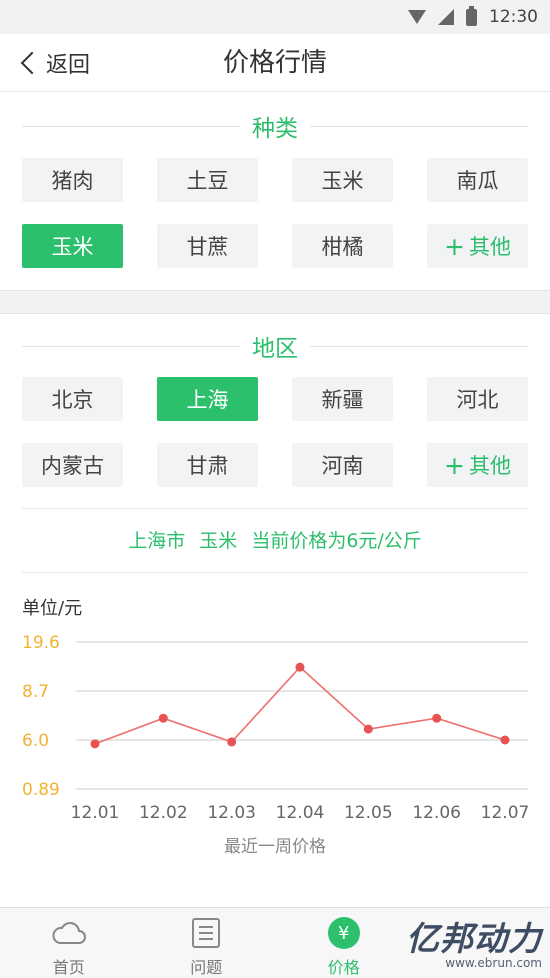 The width and height of the screenshot is (550, 978). I want to click on tab-home: 首页, so click(69, 943).